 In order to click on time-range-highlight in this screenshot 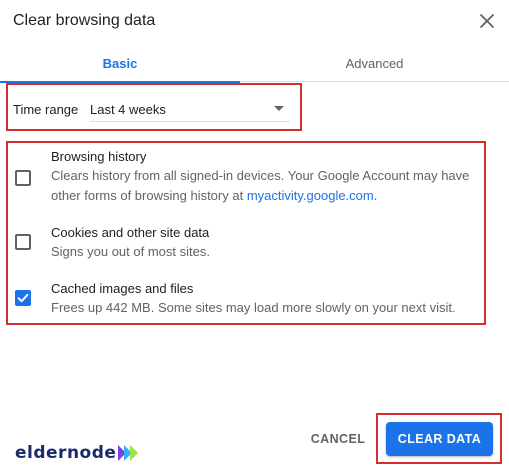, I will do `click(154, 107)`.